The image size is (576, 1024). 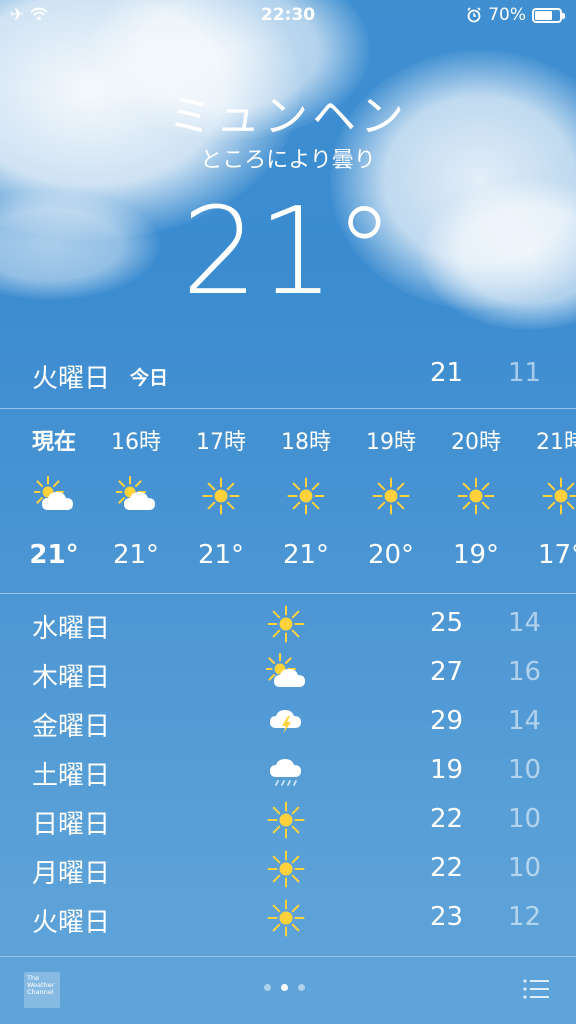 I want to click on daily-row: 月曜日 22 10, so click(x=288, y=869).